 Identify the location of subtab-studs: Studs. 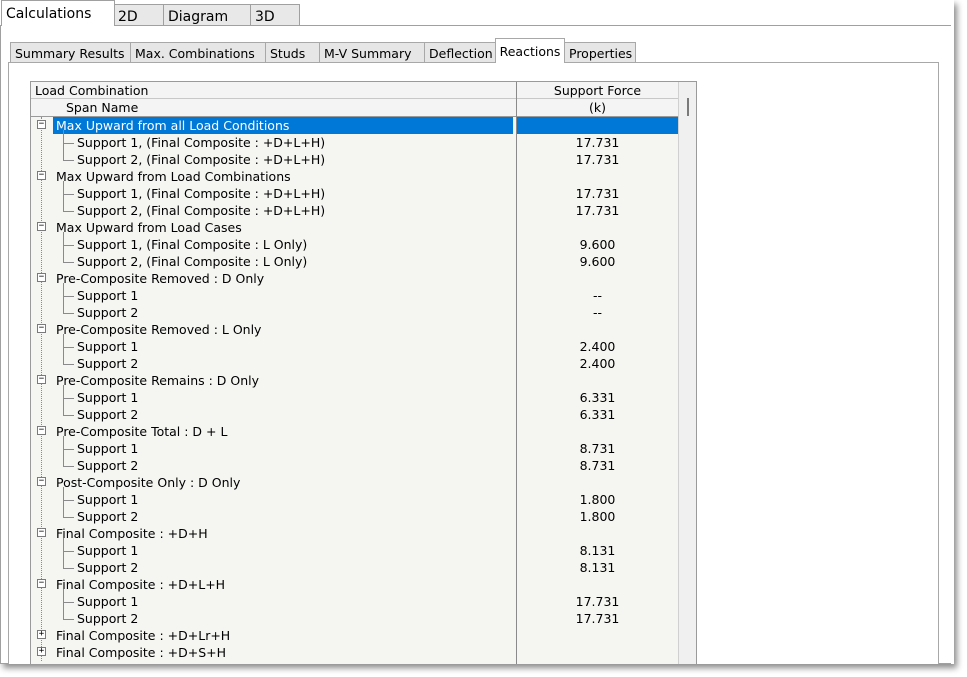
(292, 52).